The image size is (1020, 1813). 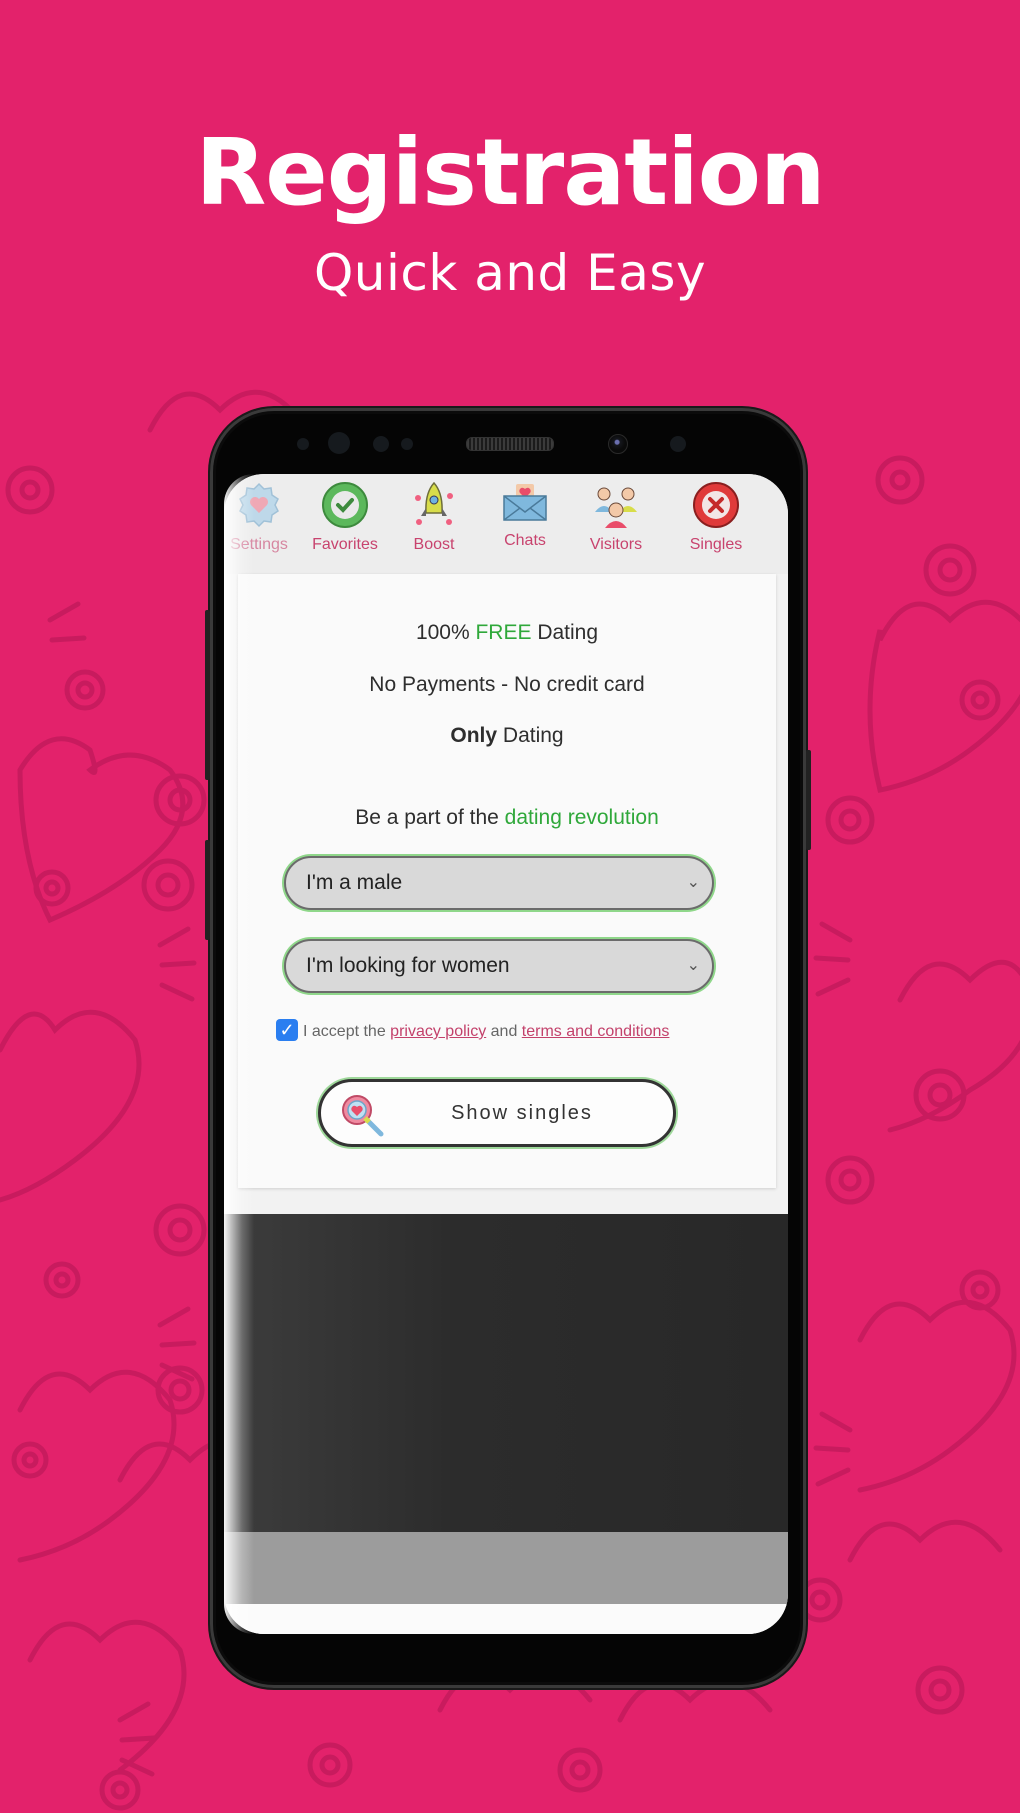 What do you see at coordinates (259, 544) in the screenshot?
I see `nav-label: Settings` at bounding box center [259, 544].